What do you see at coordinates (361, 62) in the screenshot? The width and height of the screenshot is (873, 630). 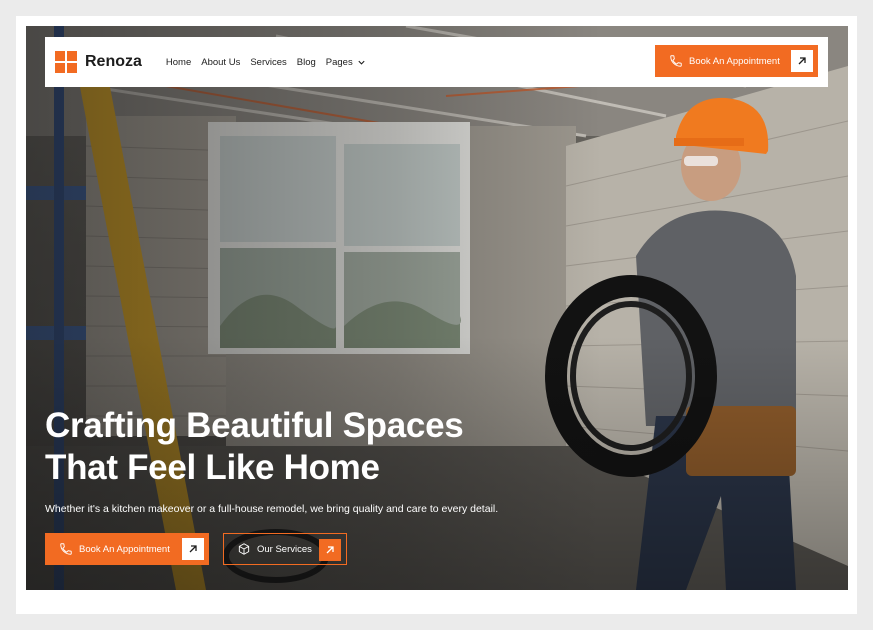 I see `chevron-down-icon` at bounding box center [361, 62].